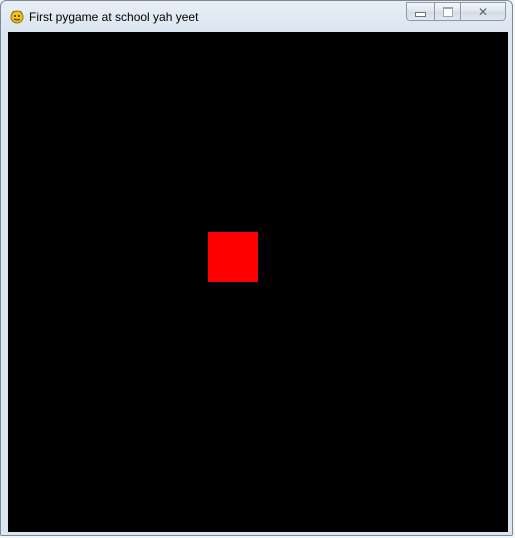  I want to click on close-icon: ✕, so click(483, 11).